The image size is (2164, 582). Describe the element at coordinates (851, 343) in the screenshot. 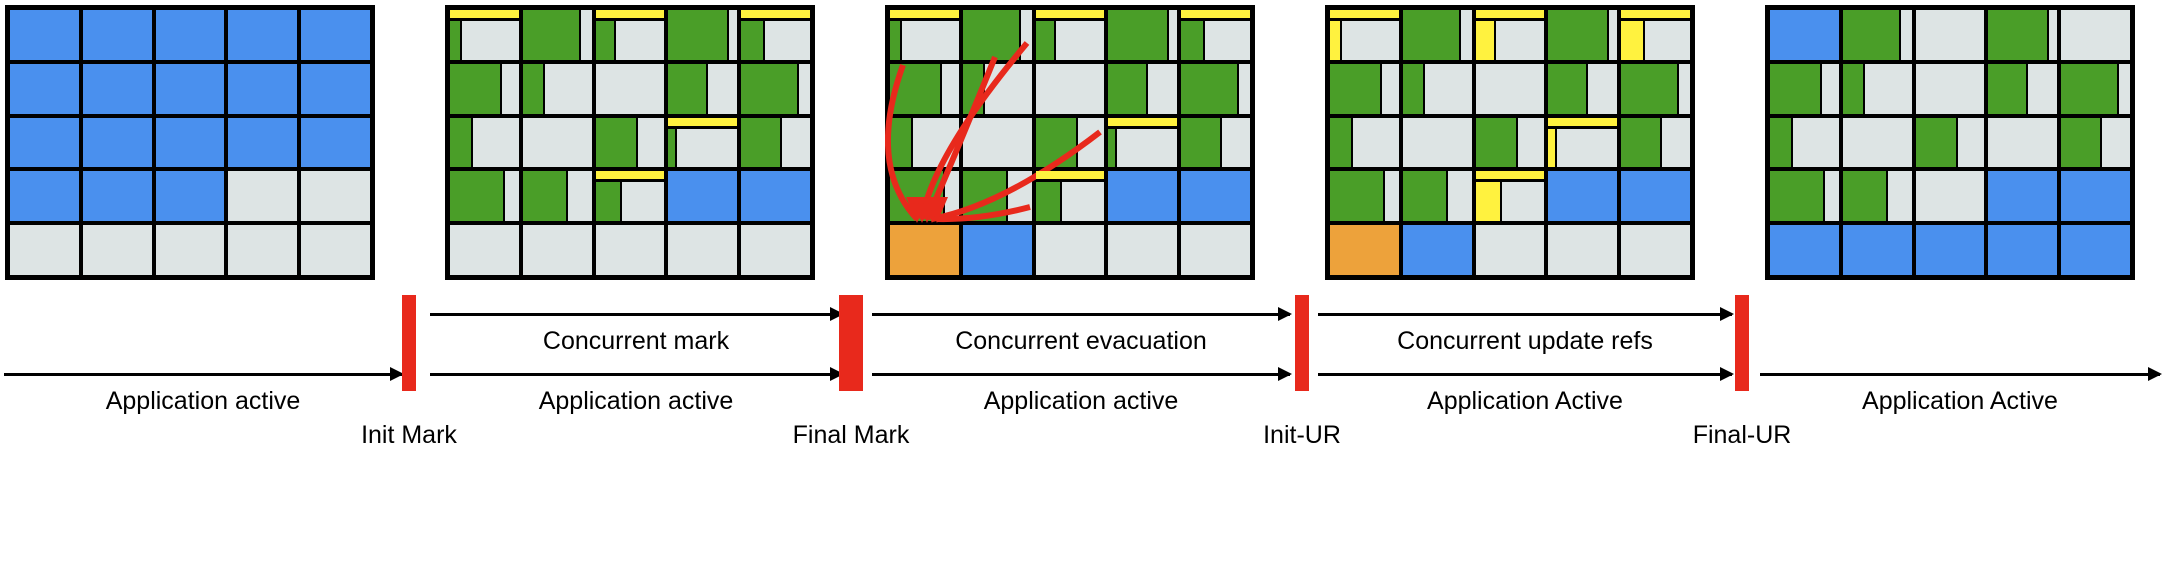

I see `pause-marker-final-mark` at that location.